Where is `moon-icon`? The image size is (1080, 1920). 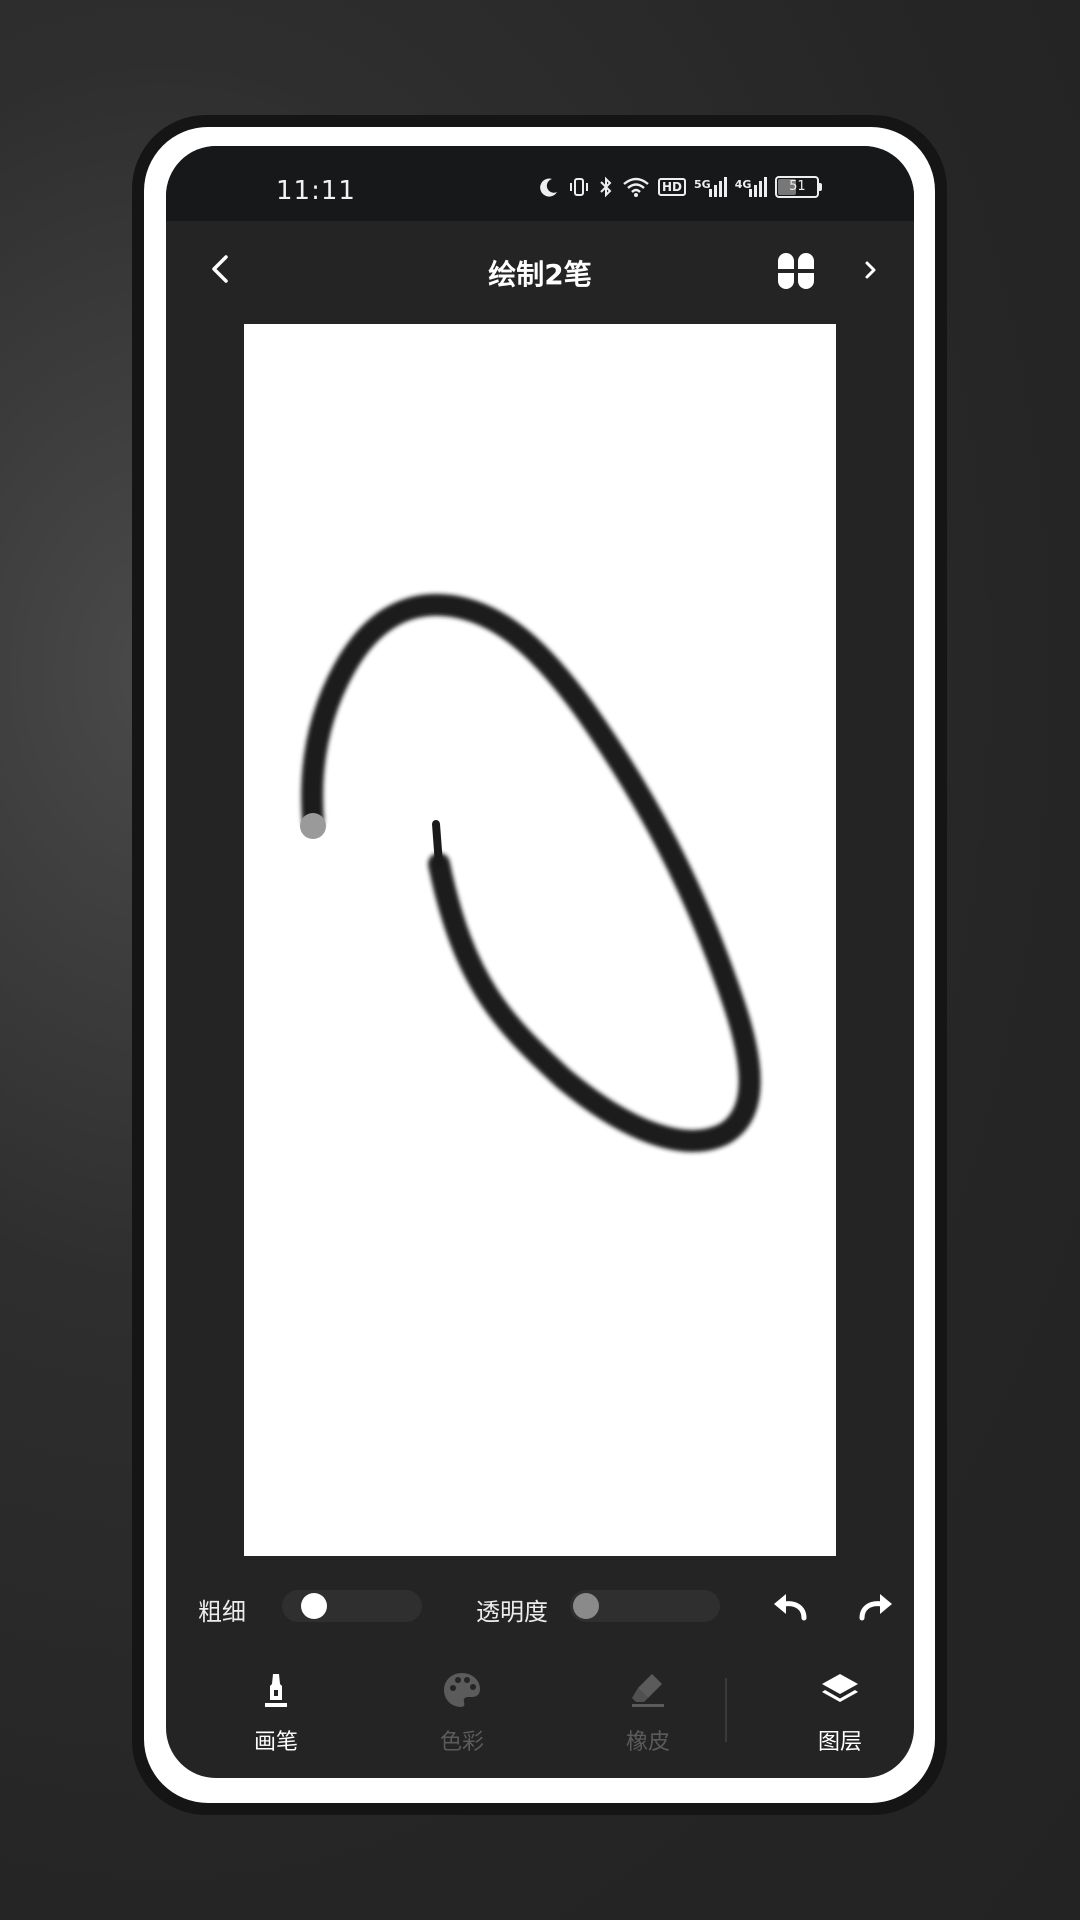
moon-icon is located at coordinates (548, 187).